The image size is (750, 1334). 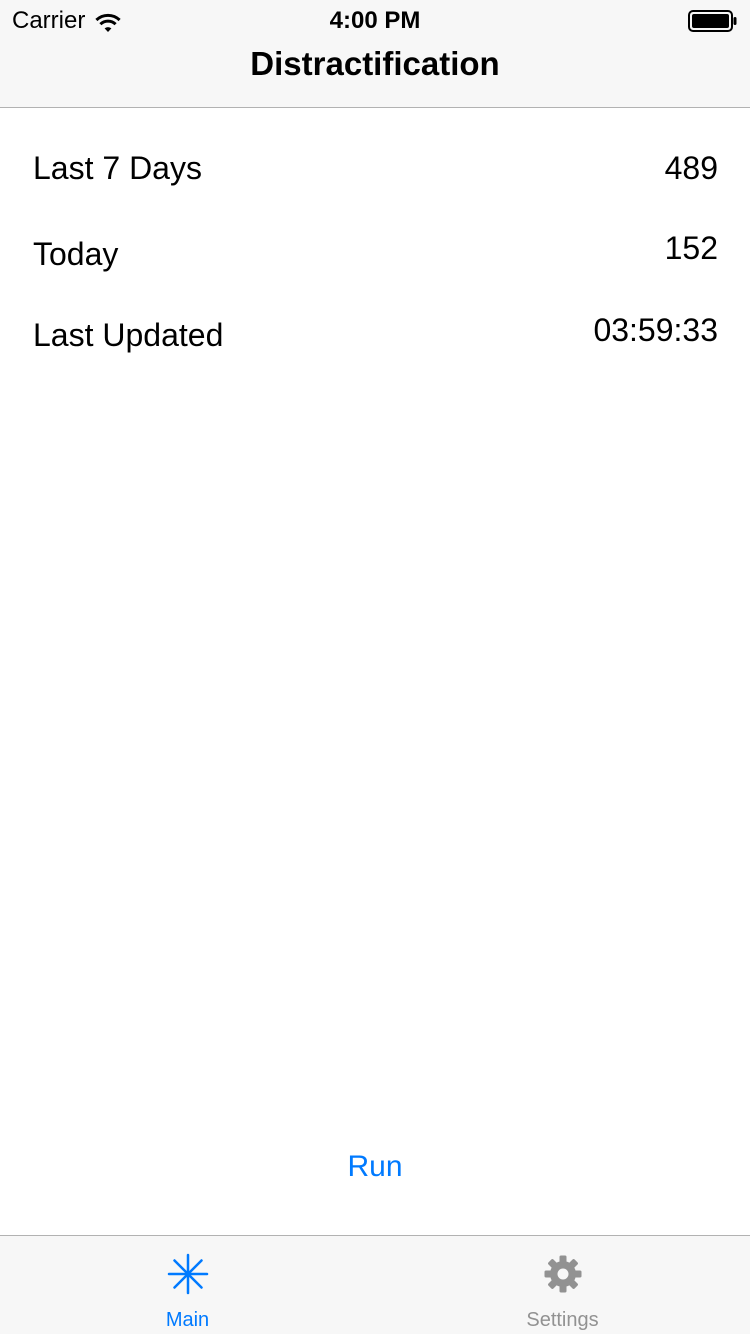 What do you see at coordinates (691, 248) in the screenshot?
I see `stat-value: 152` at bounding box center [691, 248].